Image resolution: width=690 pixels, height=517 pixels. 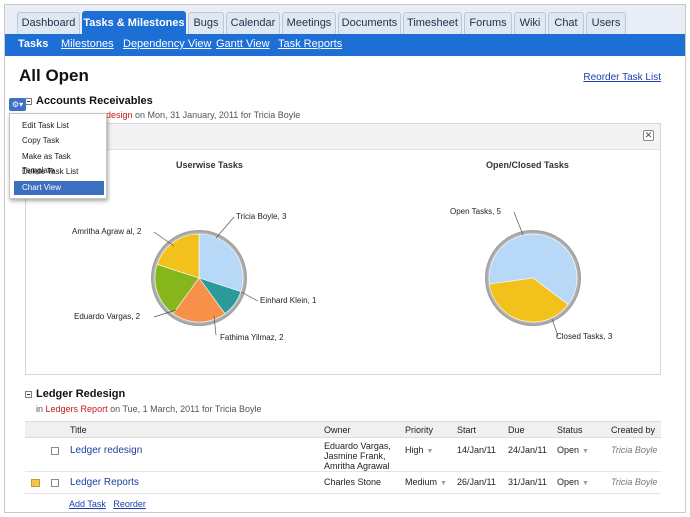 I want to click on tab-wiki: Wiki, so click(x=530, y=23).